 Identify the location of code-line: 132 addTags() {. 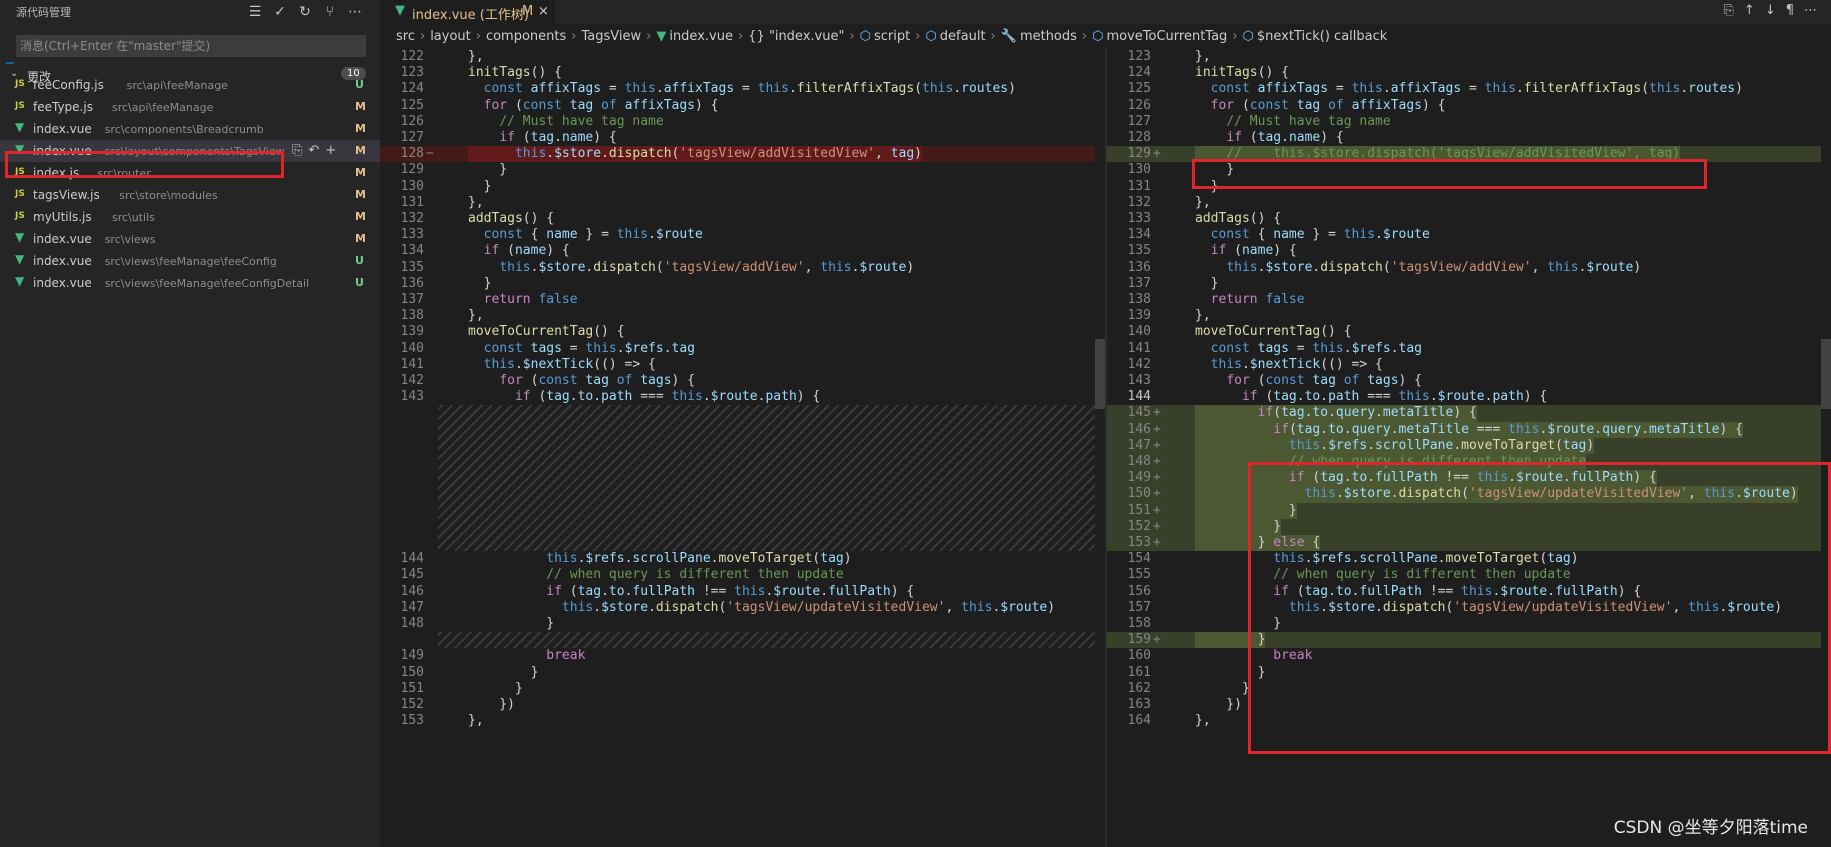
(742, 219).